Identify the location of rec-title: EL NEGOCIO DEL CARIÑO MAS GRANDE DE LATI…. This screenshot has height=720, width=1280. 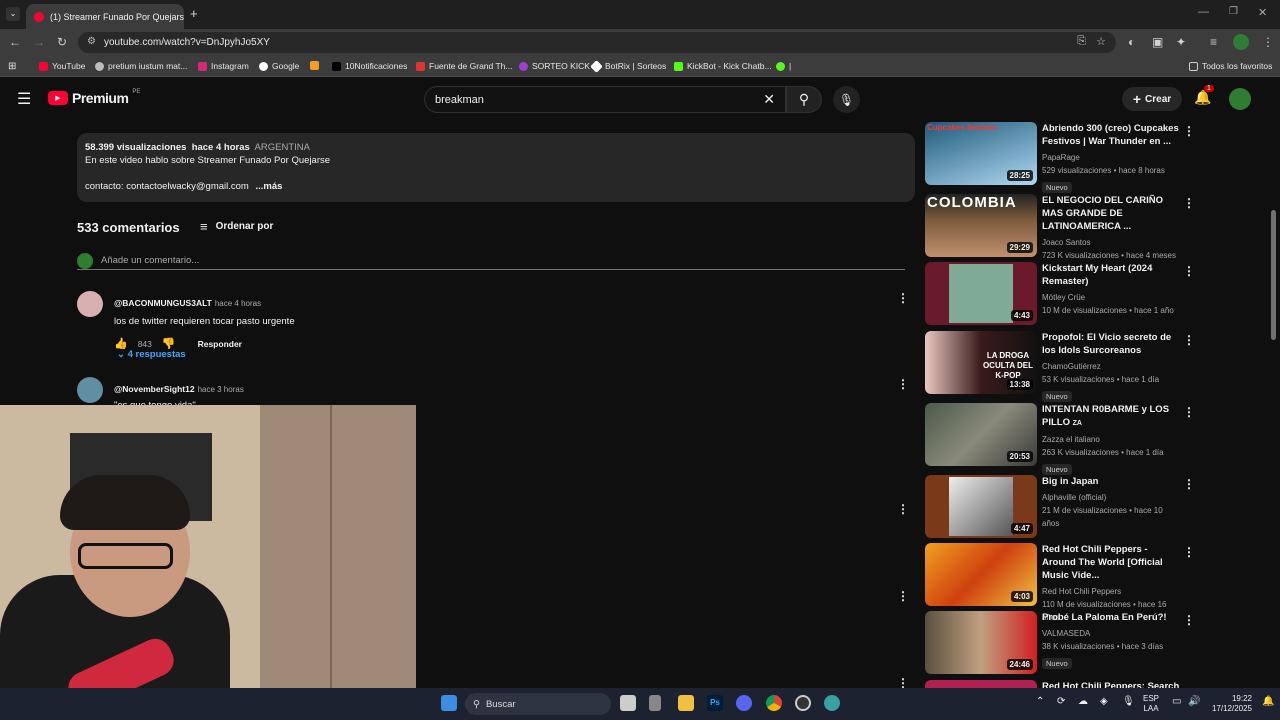
(1112, 213).